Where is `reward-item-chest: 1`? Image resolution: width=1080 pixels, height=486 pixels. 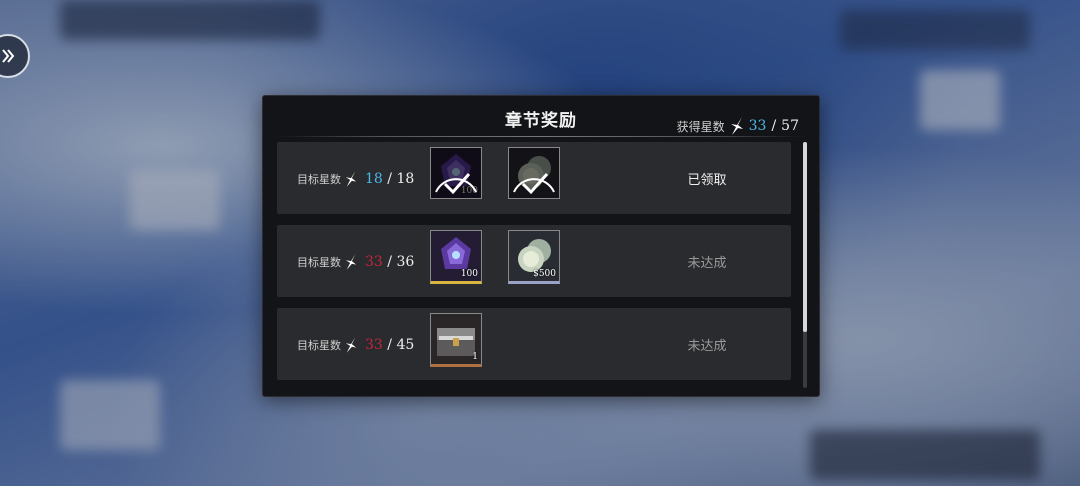
reward-item-chest: 1 is located at coordinates (456, 340).